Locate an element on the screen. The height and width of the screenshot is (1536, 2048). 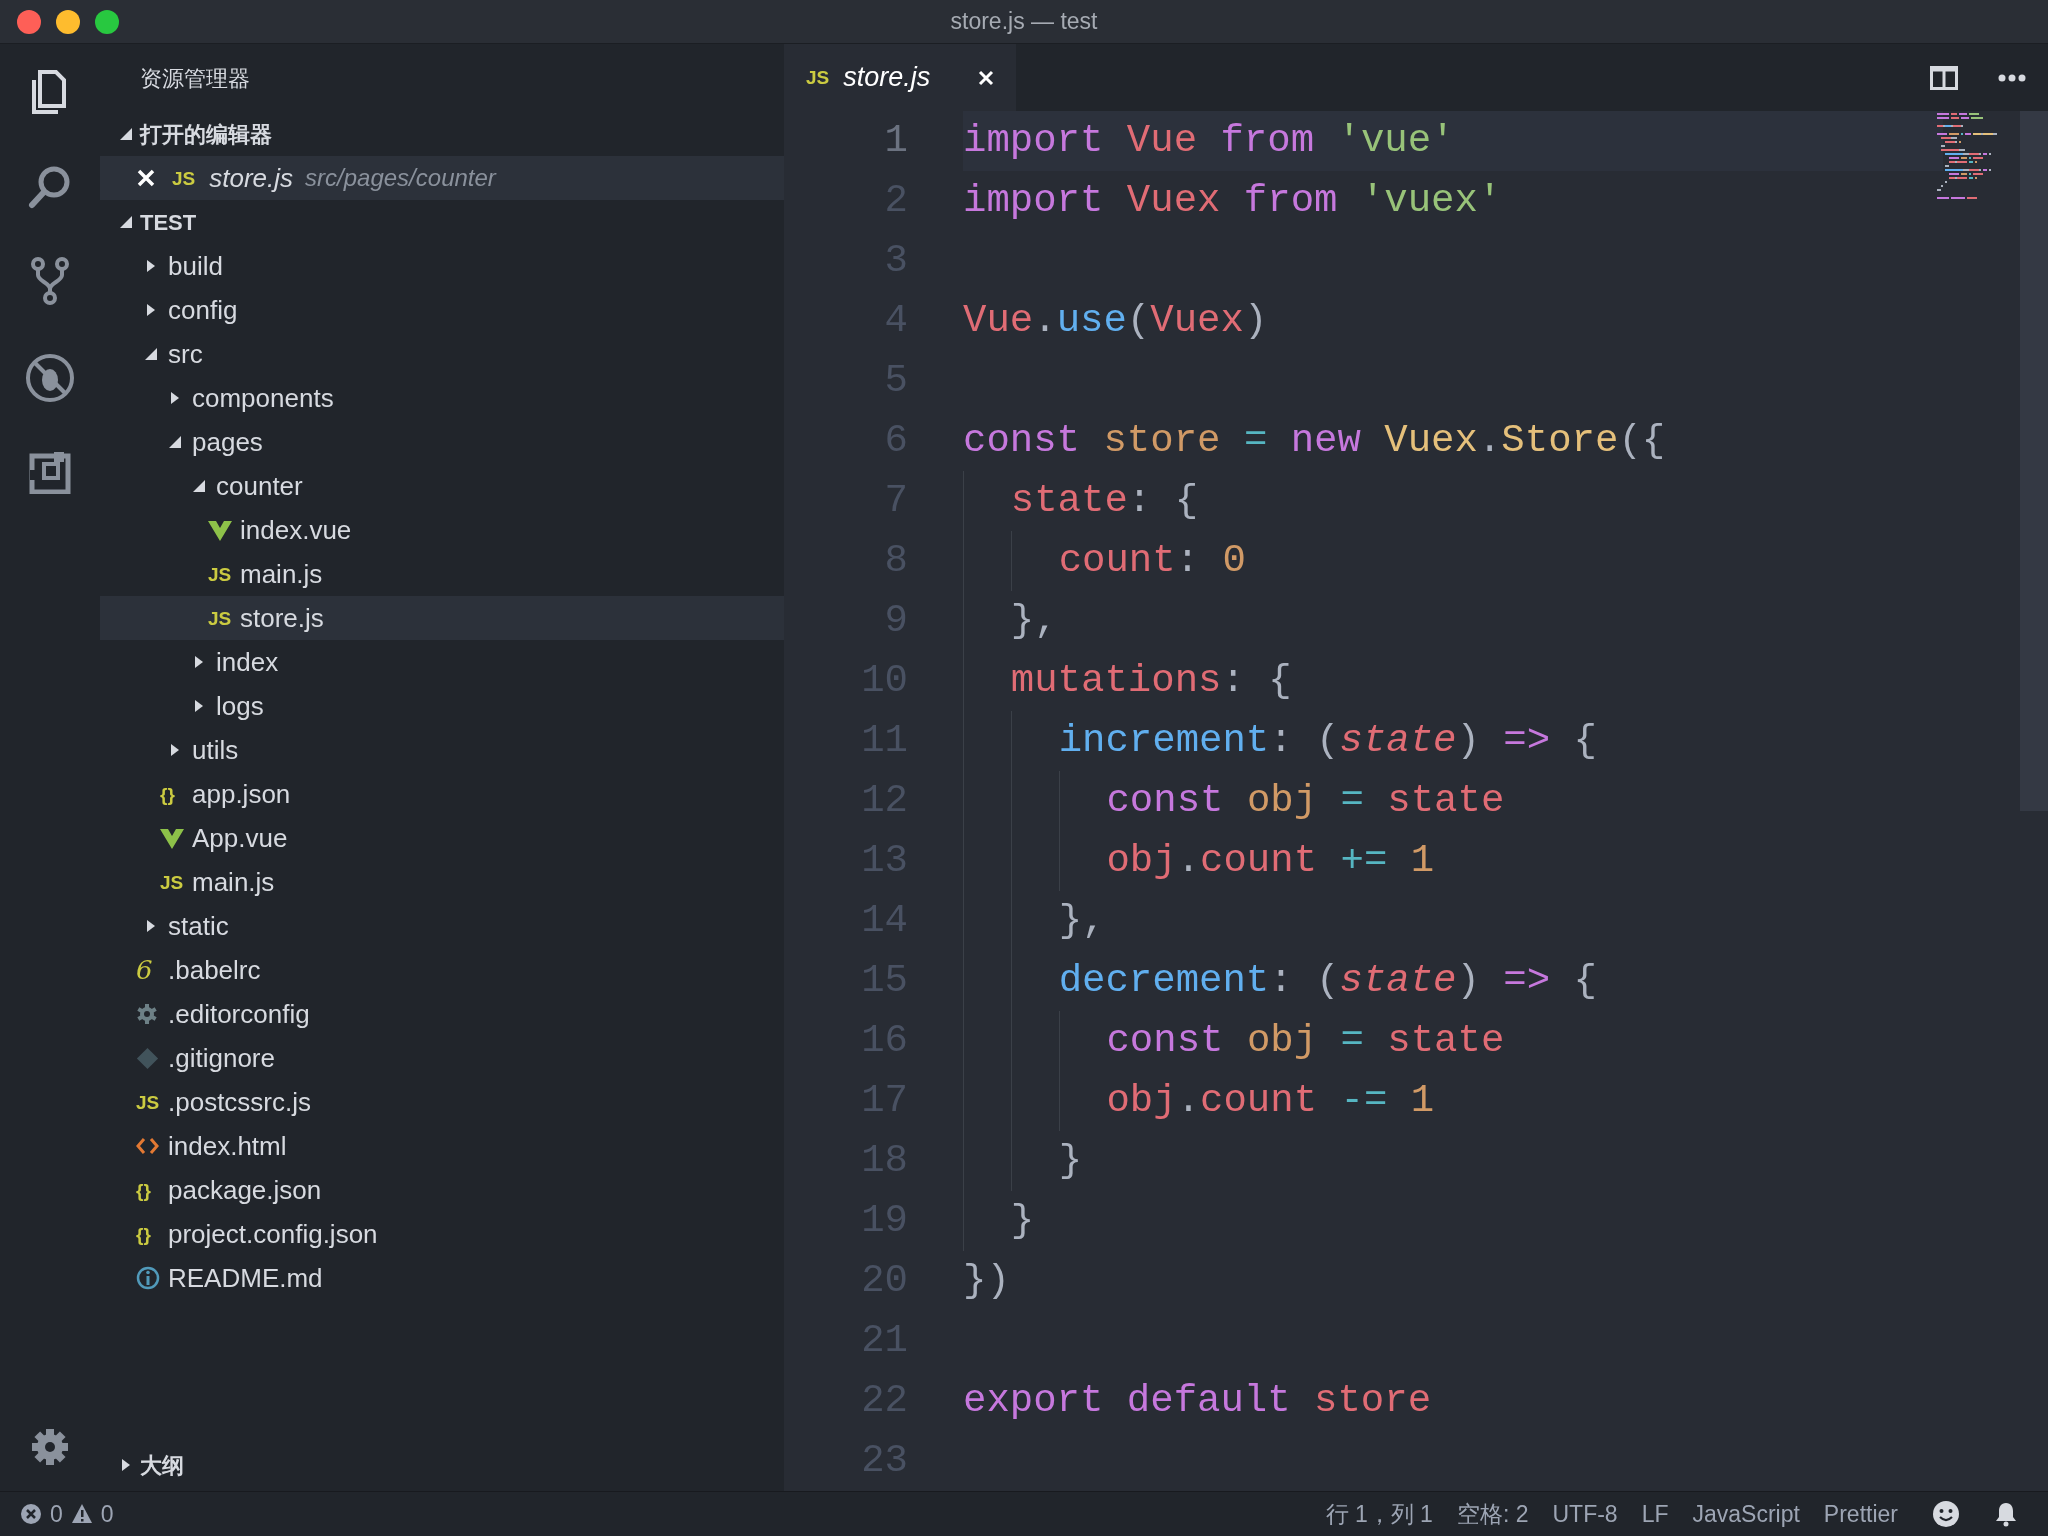
file-item: .editorconfig is located at coordinates (442, 1014).